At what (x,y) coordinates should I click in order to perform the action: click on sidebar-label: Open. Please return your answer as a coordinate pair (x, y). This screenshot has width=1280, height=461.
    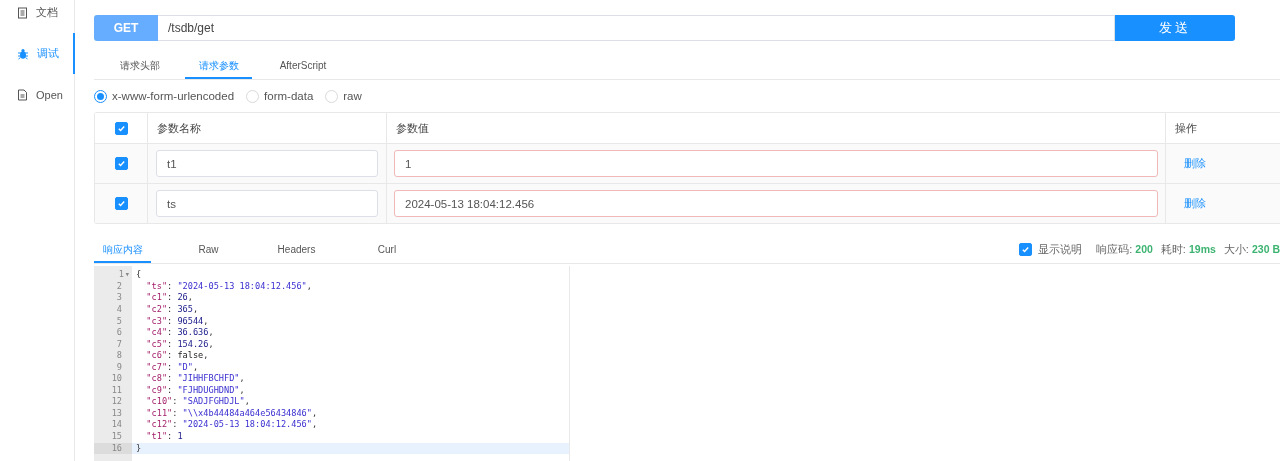
    Looking at the image, I should click on (49, 94).